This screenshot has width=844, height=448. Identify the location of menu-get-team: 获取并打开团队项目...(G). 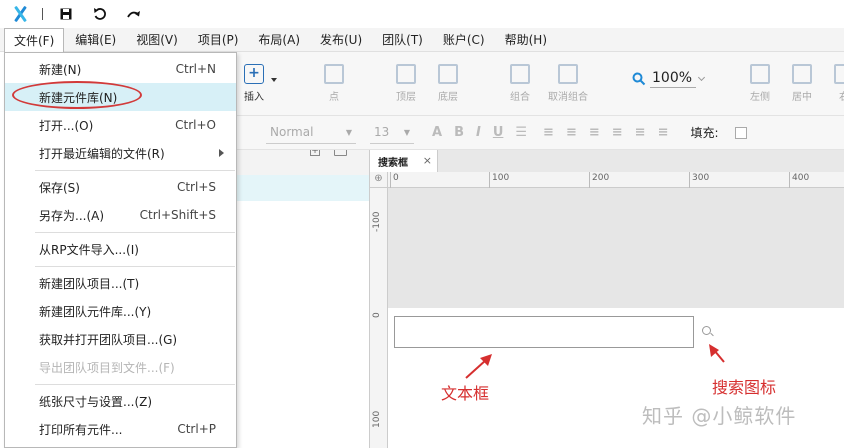
(120, 339).